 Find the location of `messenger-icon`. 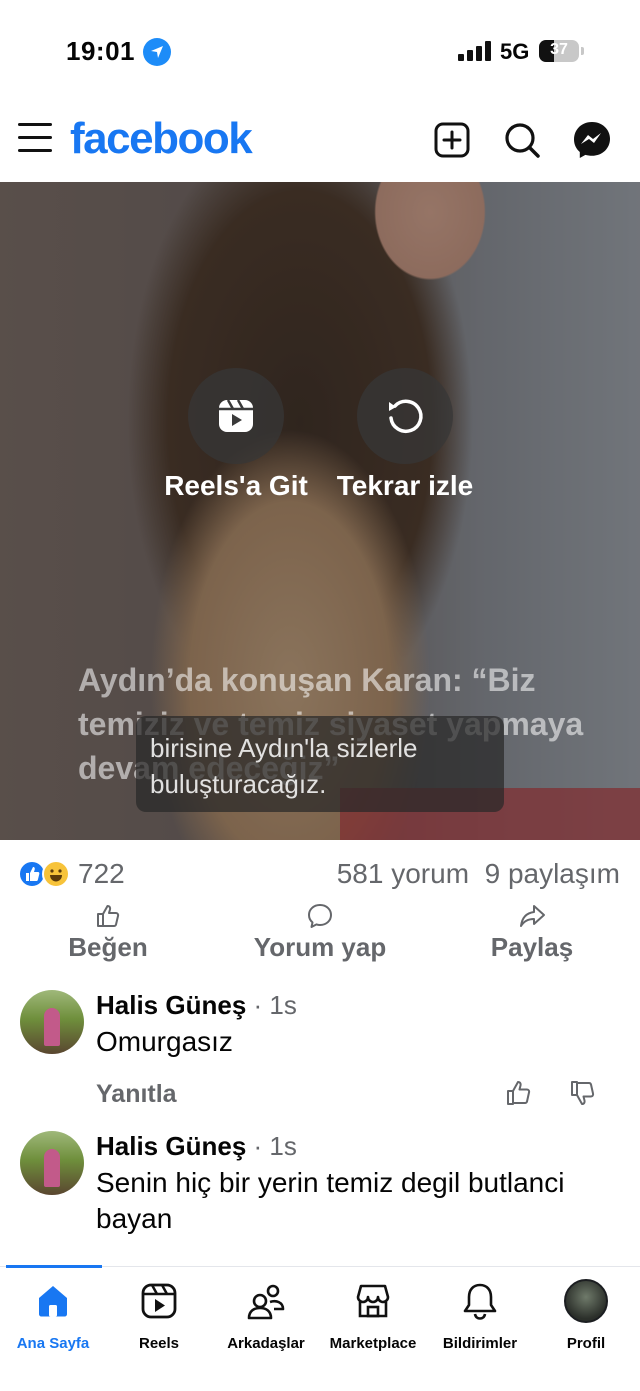

messenger-icon is located at coordinates (592, 140).